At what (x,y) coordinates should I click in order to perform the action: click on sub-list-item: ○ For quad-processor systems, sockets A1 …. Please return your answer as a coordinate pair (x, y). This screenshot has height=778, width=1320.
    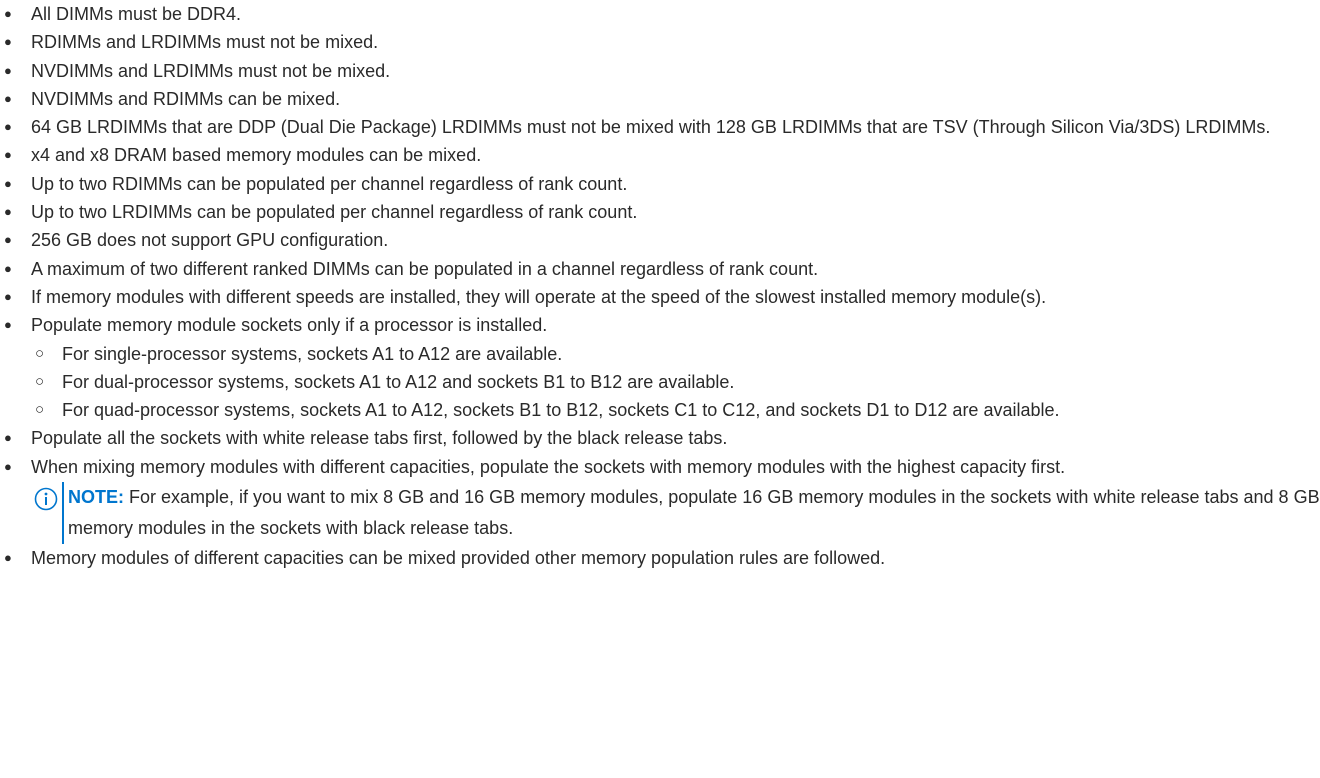
    Looking at the image, I should click on (675, 410).